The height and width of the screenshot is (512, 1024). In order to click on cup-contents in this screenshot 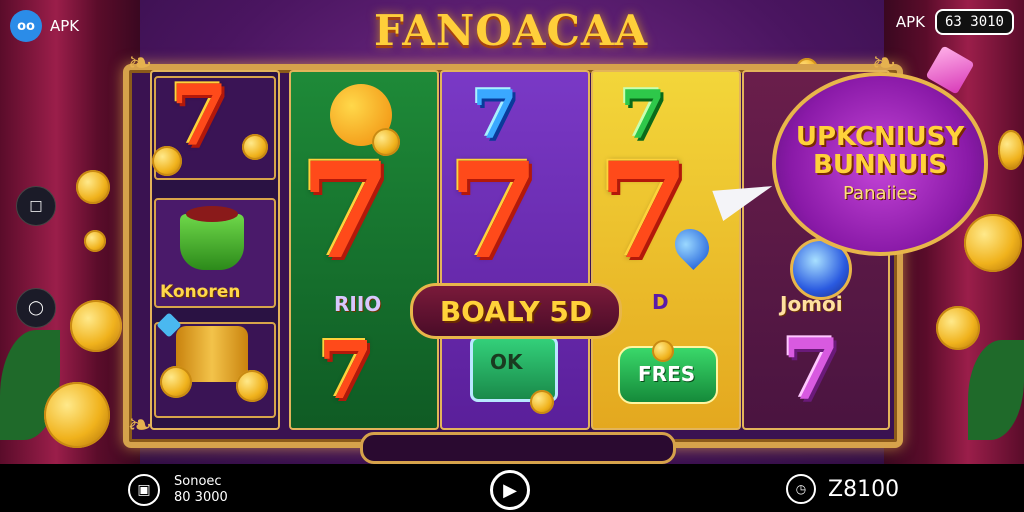, I will do `click(212, 214)`.